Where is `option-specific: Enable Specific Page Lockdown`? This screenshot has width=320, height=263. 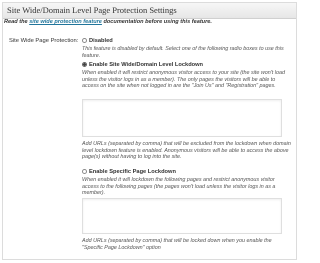
option-specific: Enable Specific Page Lockdown is located at coordinates (129, 172).